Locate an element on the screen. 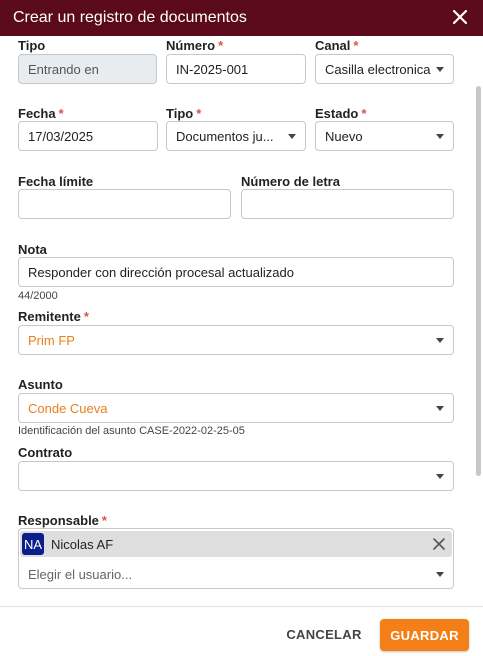  dialog-title: Crear un registro de documentos is located at coordinates (130, 17).